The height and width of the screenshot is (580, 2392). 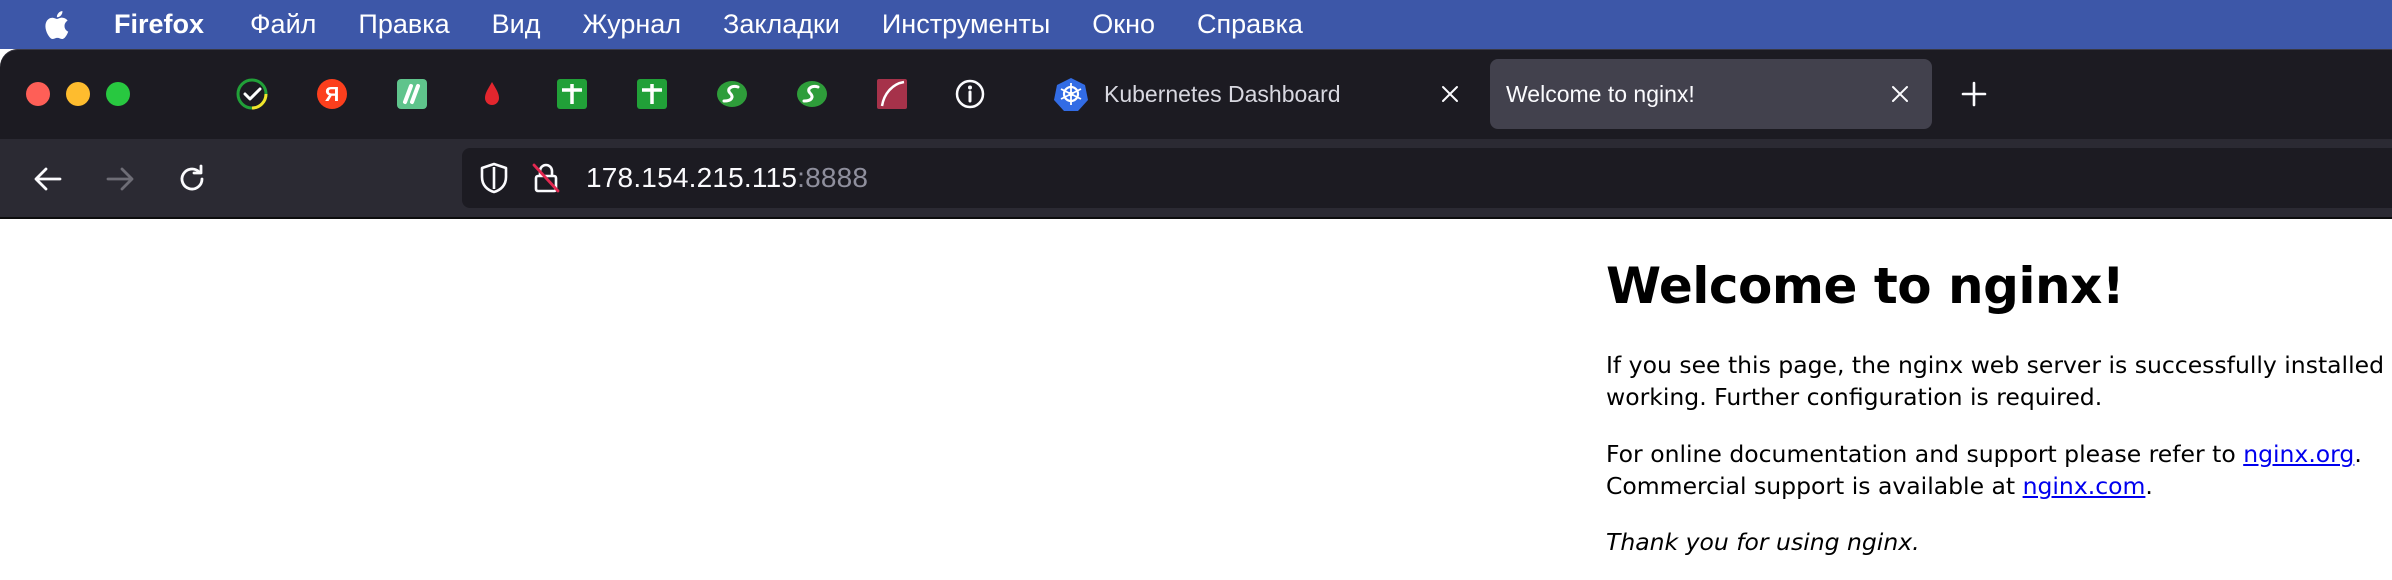 I want to click on tab-title: Kubernetes Dashboard, so click(x=1222, y=93).